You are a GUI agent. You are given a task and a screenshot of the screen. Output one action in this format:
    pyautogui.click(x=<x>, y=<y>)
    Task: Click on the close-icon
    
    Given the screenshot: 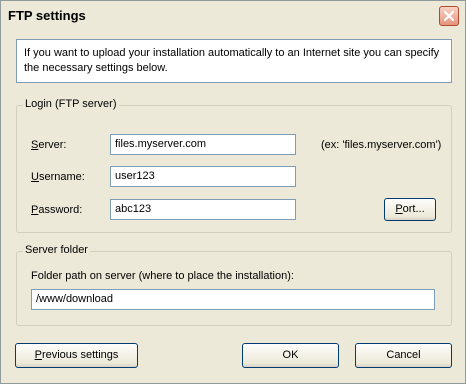 What is the action you would take?
    pyautogui.click(x=449, y=16)
    